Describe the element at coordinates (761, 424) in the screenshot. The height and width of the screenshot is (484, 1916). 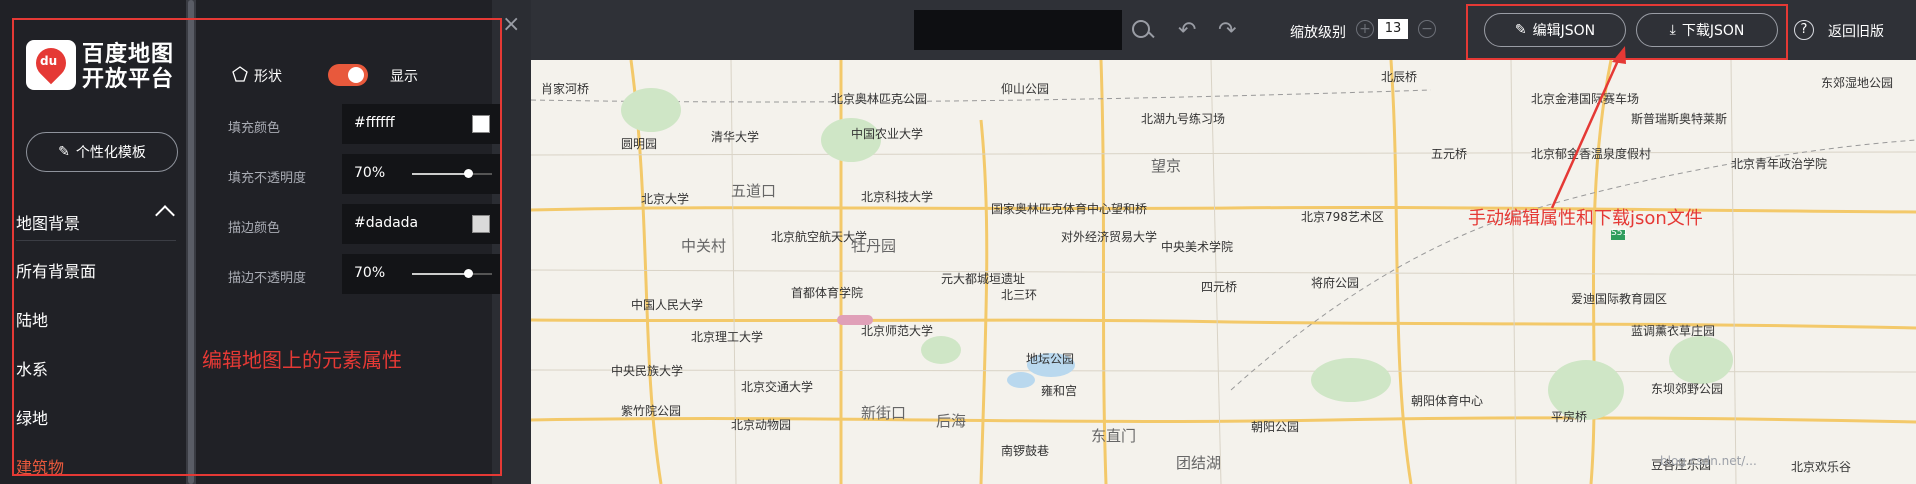
I see `map-label: 北京动物园` at that location.